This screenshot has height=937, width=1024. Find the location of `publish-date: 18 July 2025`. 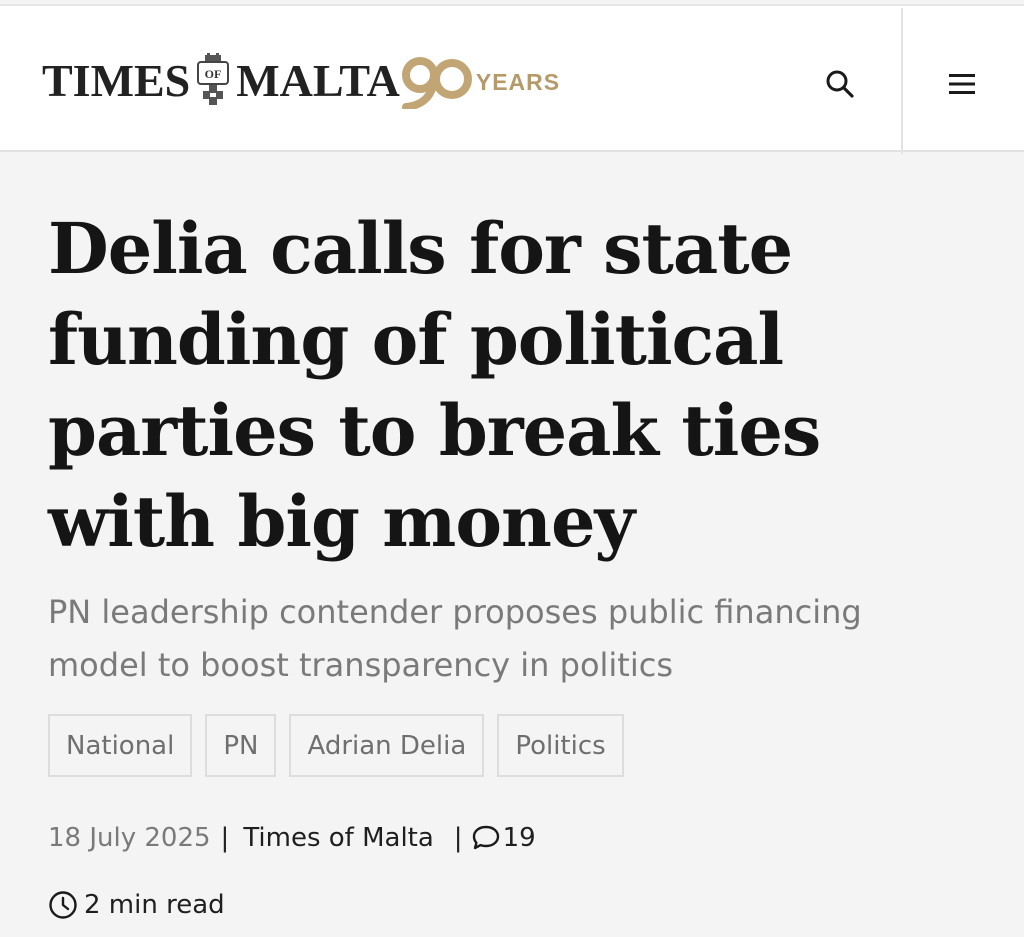

publish-date: 18 July 2025 is located at coordinates (129, 838).